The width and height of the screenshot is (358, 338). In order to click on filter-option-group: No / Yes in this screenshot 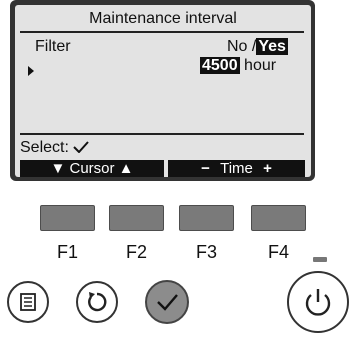, I will do `click(257, 47)`.